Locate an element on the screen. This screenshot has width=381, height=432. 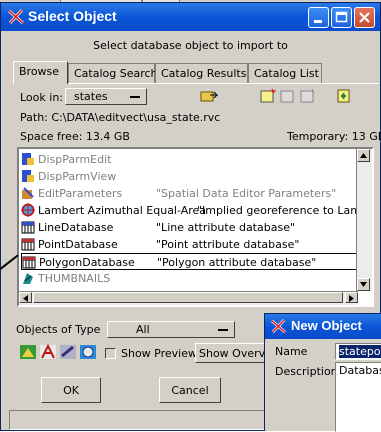
minimize-icon is located at coordinates (318, 21).